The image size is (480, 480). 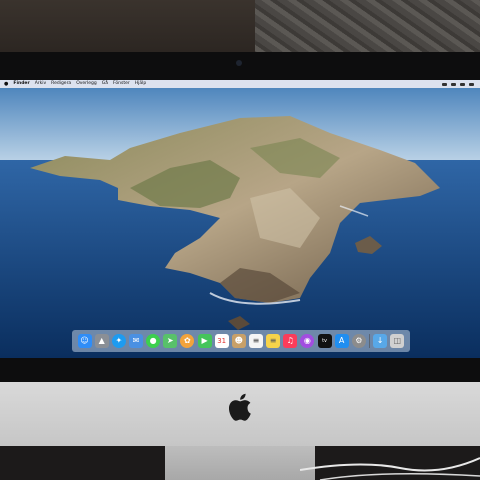 I want to click on menu-item-edit: Redigera, so click(x=61, y=84).